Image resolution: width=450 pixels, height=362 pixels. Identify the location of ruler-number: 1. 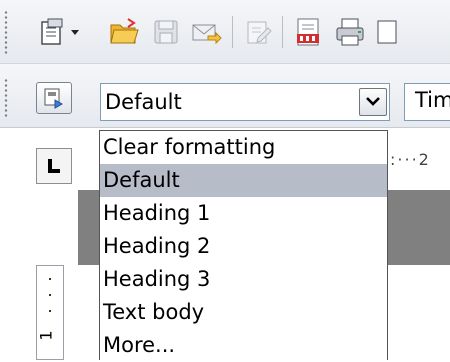
(46, 335).